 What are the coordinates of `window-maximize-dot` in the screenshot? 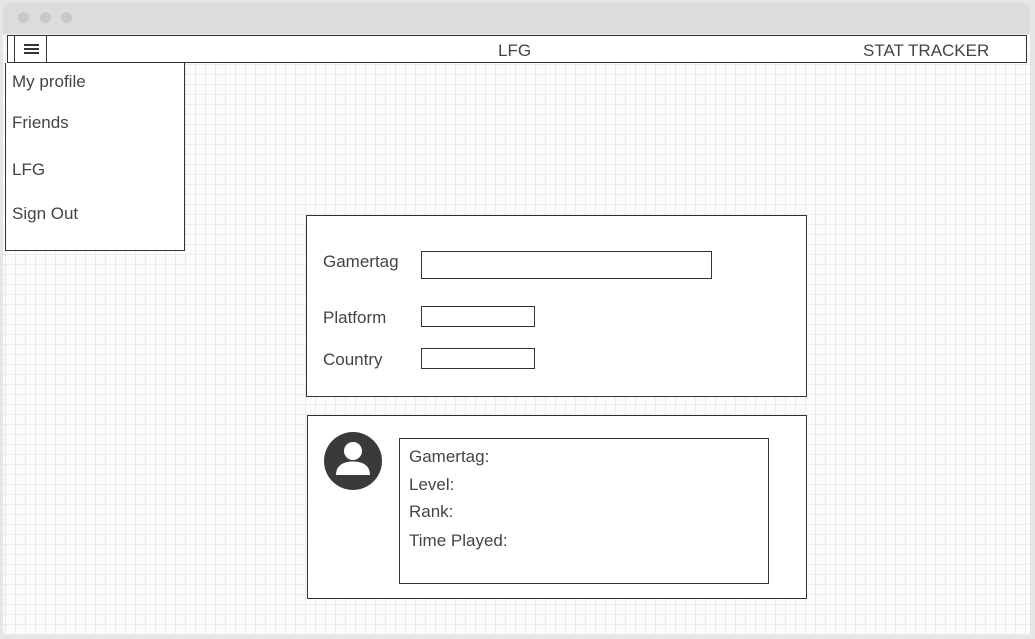 It's located at (66, 17).